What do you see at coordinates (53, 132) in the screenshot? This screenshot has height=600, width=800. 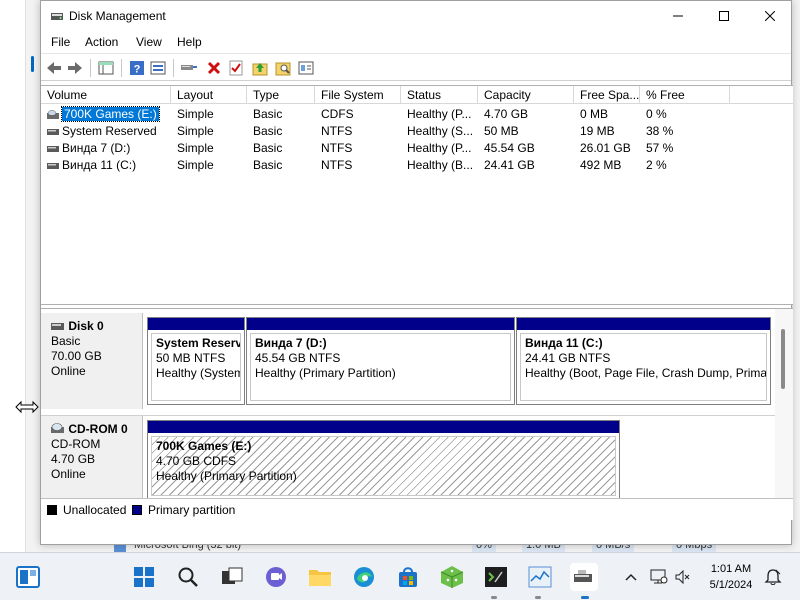 I see `disk-volume-icon` at bounding box center [53, 132].